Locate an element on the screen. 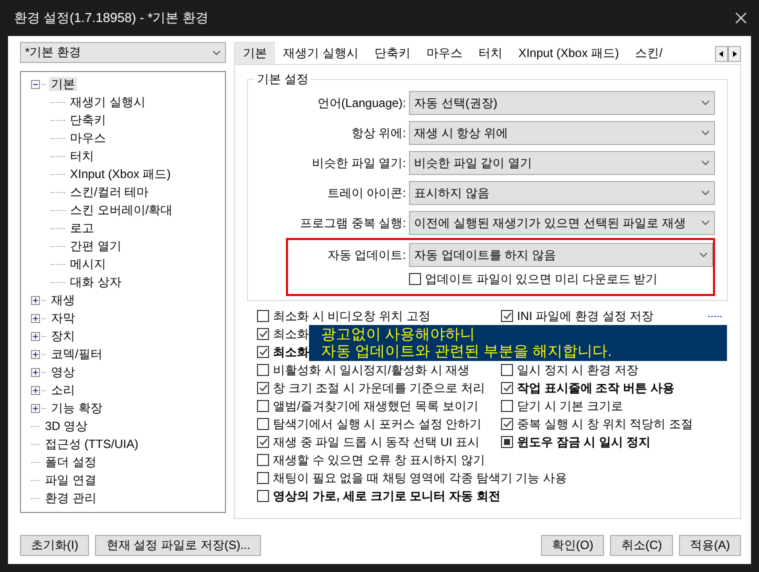 This screenshot has width=759, height=572. profile-dropdown: *기본 환경 is located at coordinates (123, 52).